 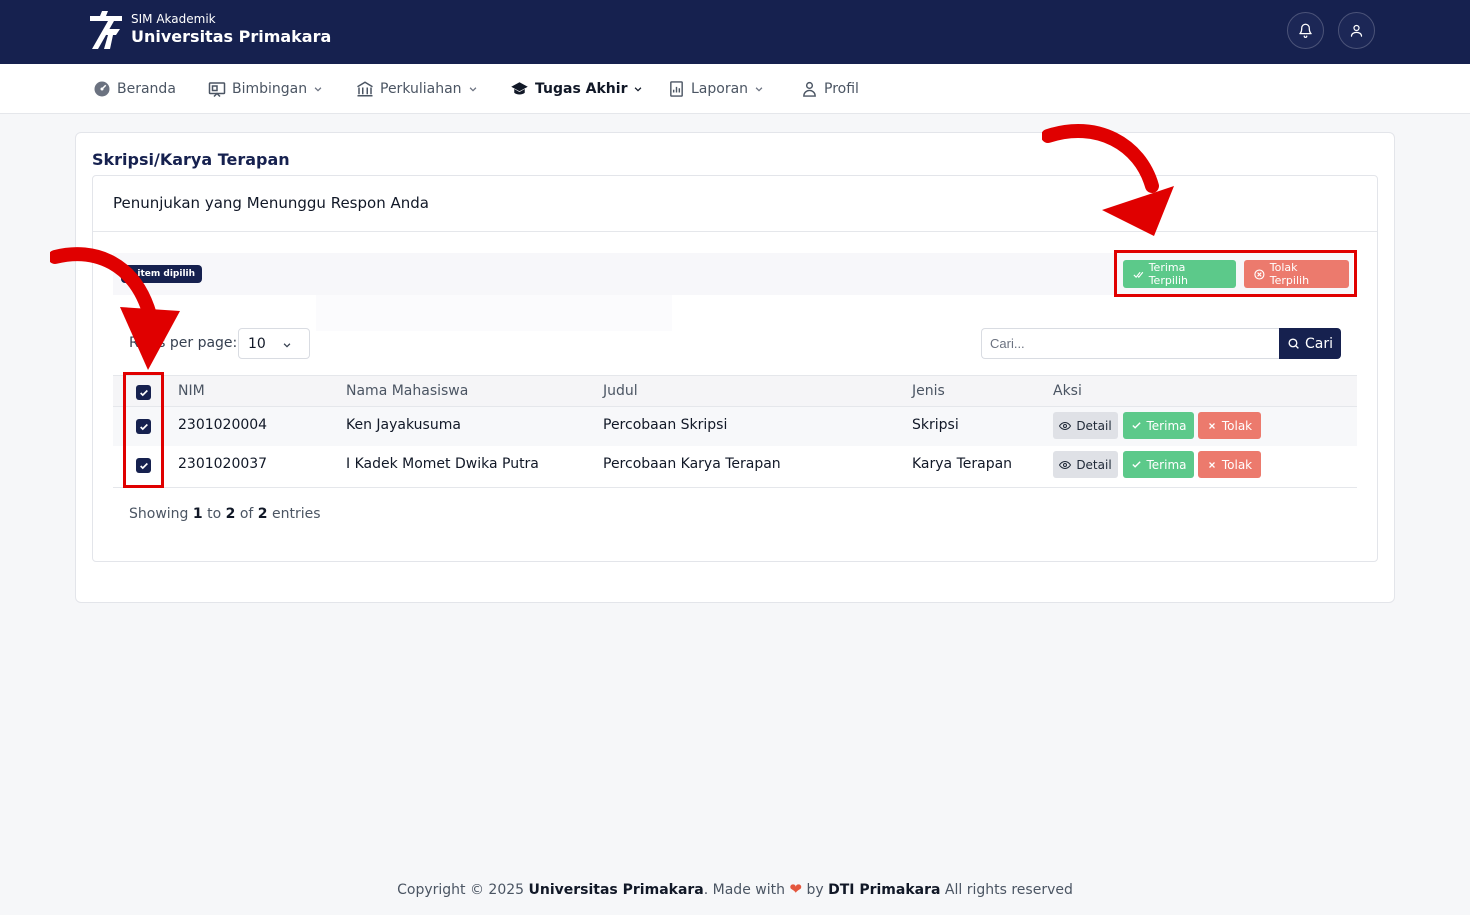 I want to click on card-divider, so click(x=735, y=231).